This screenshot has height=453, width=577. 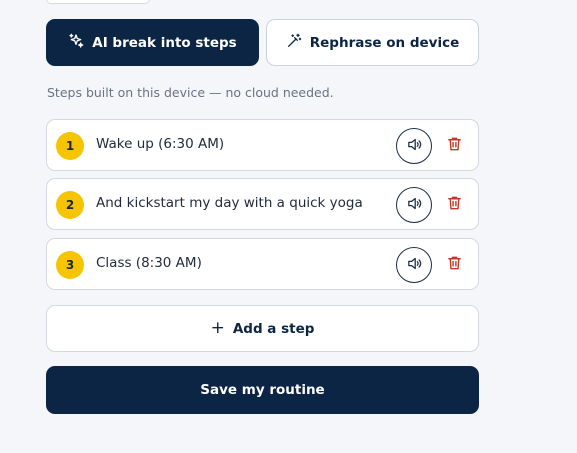 I want to click on rephrase-label: Rephrase on device, so click(x=384, y=42).